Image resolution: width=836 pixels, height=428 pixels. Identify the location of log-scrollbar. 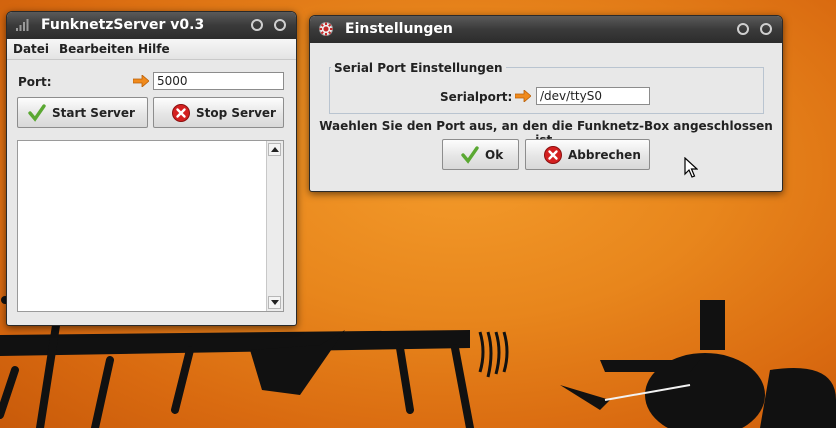
(274, 226).